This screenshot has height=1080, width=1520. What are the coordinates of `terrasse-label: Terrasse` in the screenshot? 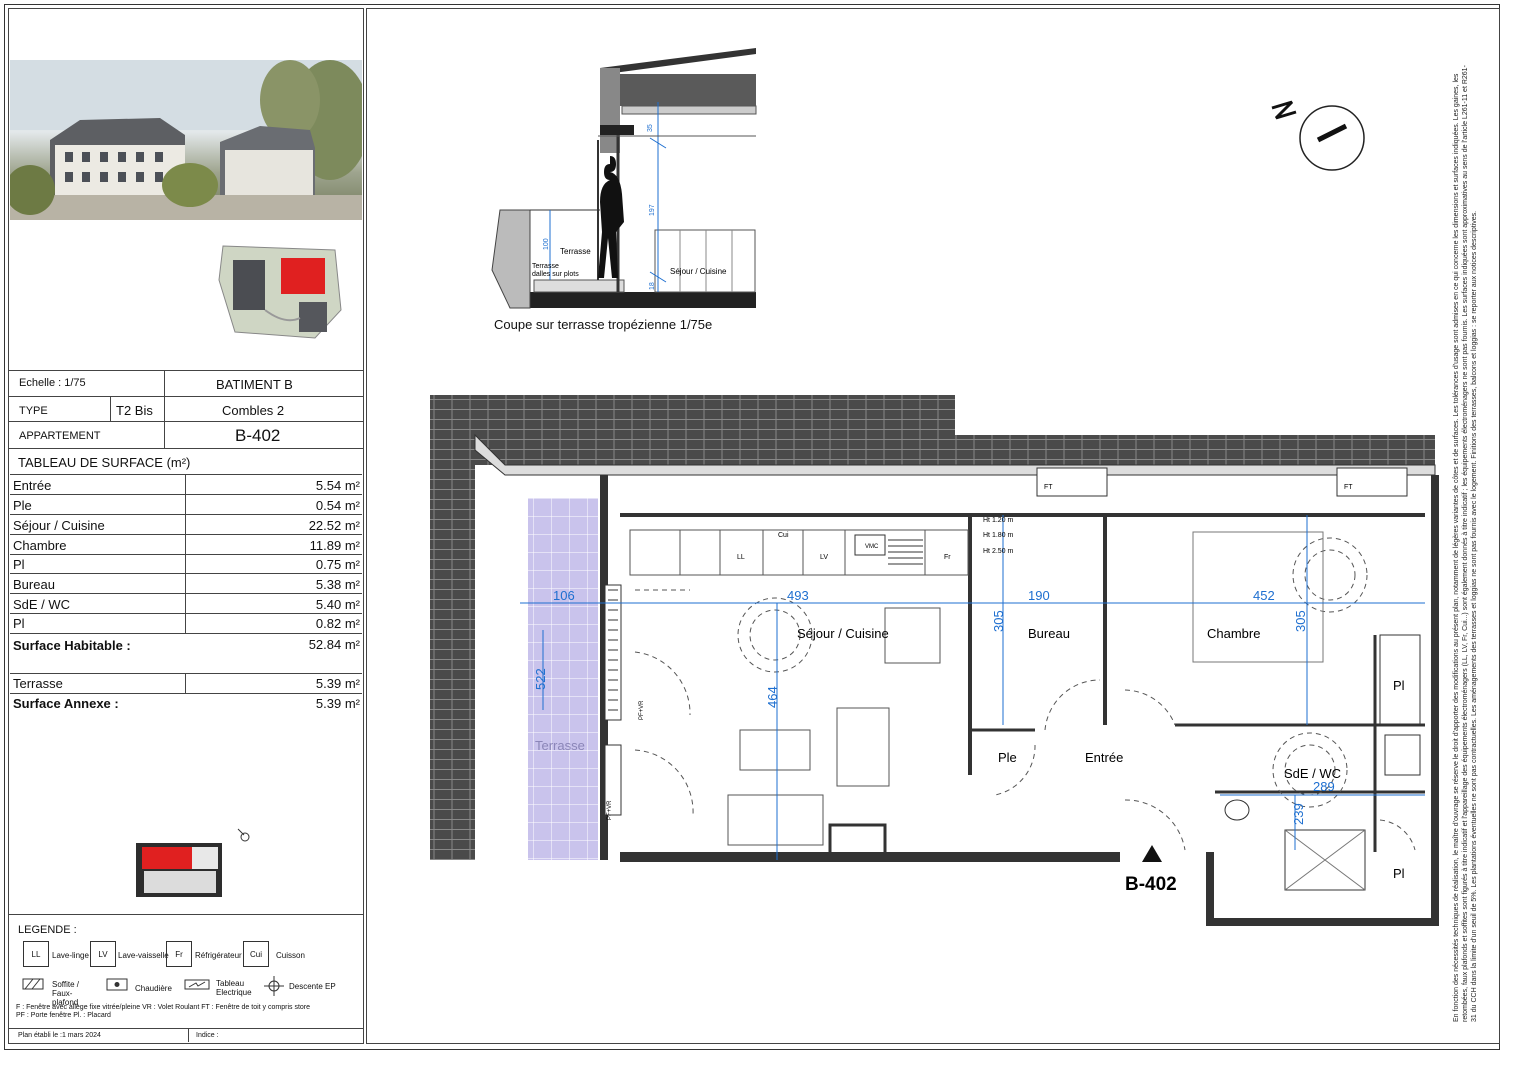 It's located at (38, 683).